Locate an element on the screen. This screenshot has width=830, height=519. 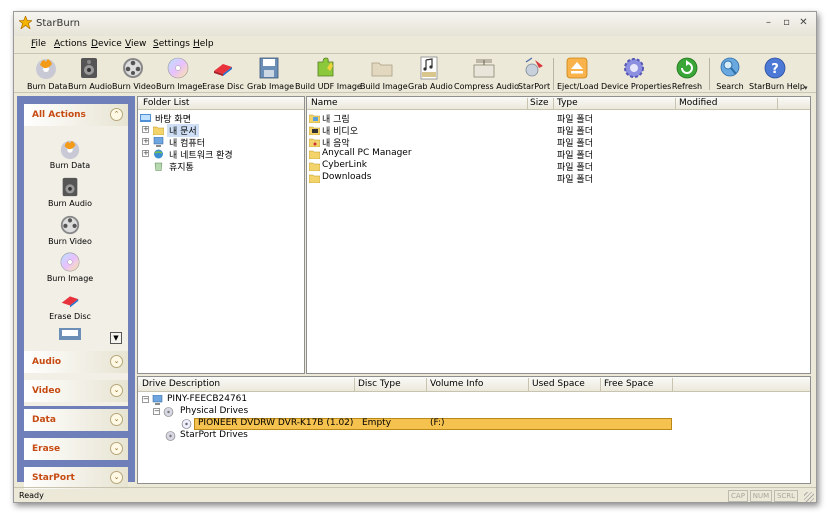
tree-item-my-documents: + 내 문서 is located at coordinates (220, 130).